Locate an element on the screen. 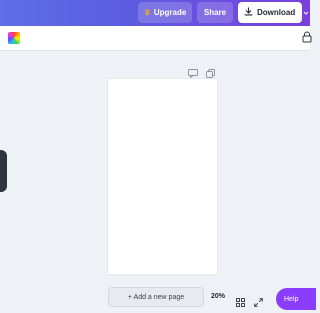  help-button: Help is located at coordinates (296, 299).